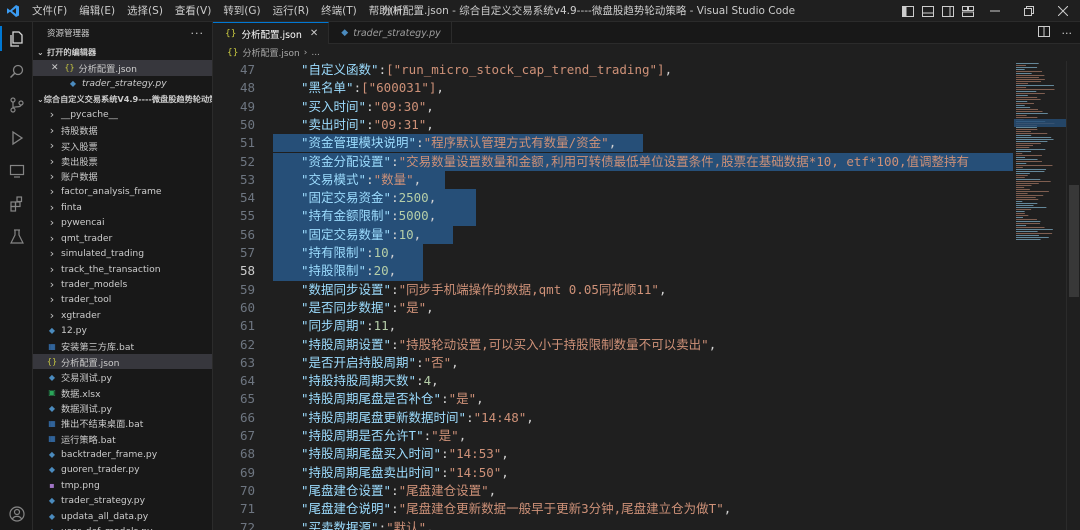 The width and height of the screenshot is (1080, 530). I want to click on menu-item: 编辑(E), so click(97, 11).